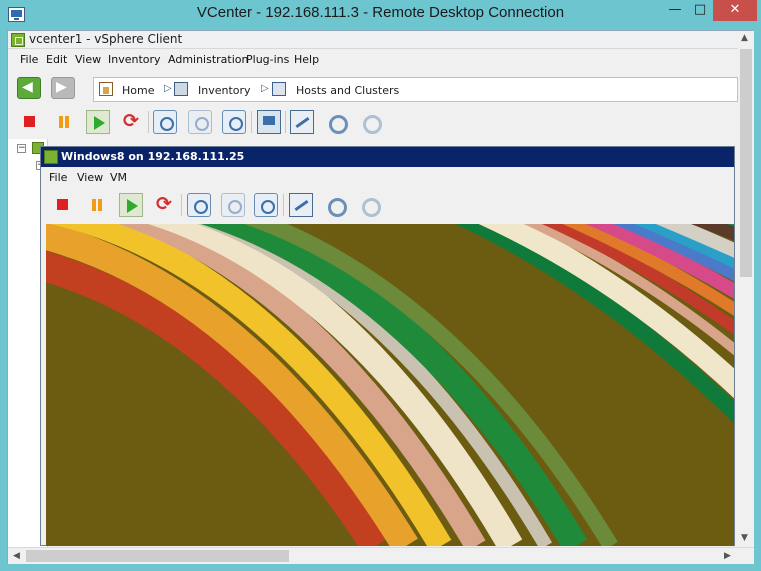  I want to click on vsphere-toolbar, so click(373, 122).